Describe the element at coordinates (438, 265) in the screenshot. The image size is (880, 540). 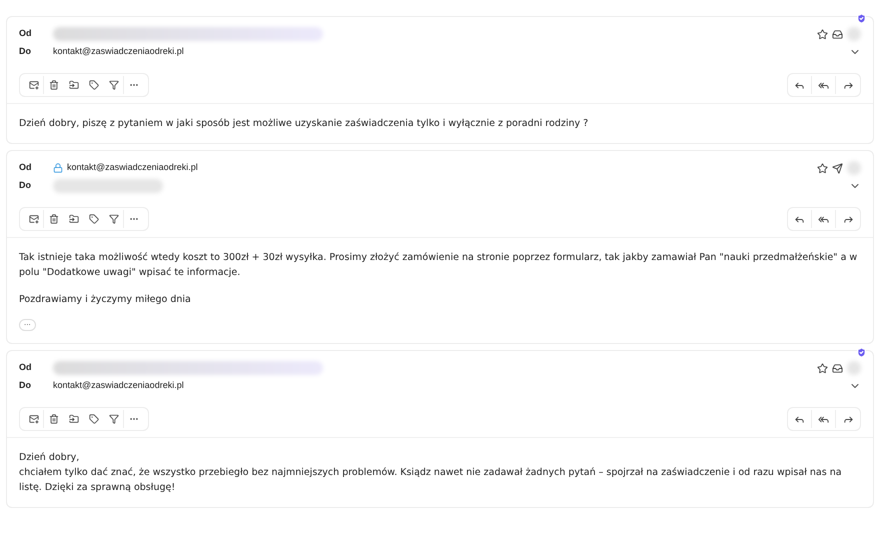
I see `message-paragraph: Tak istnieje taka możliwość wtedy koszt to 300zł + 30zł wysyłka. Prosimy złożyć zamówienie na stronie poprzez formularz, tak jakby zamawiał Pan "nauki przedmałżeńskie" a w polu "Dodatkowe uwagi" wpisać te informacje.` at that location.